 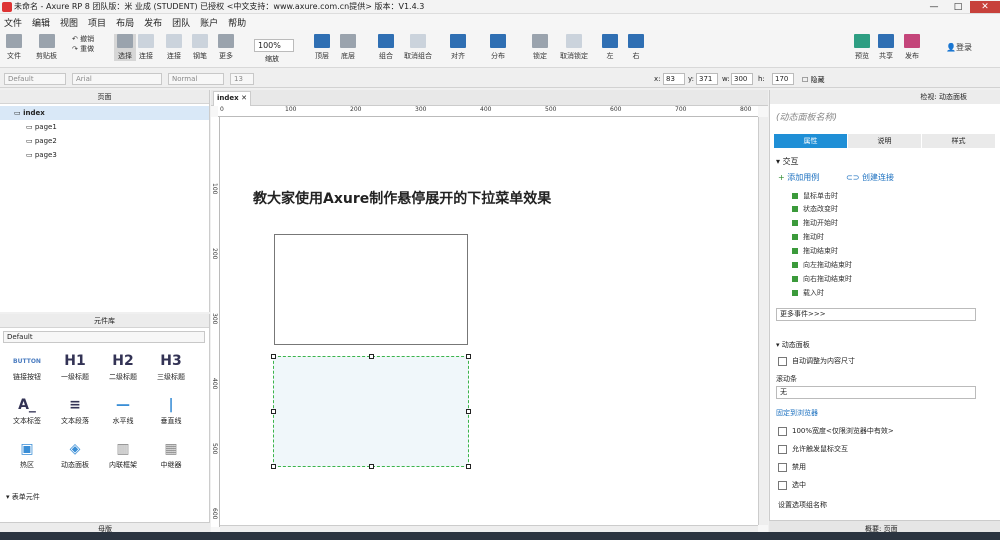 I want to click on menu-publish: 发布, so click(x=153, y=22).